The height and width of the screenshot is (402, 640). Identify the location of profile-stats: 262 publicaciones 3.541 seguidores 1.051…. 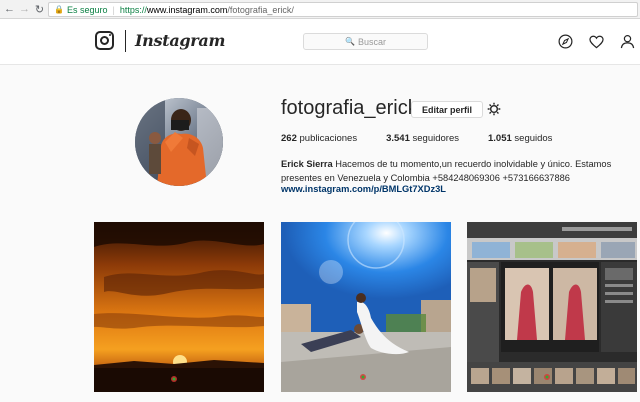
(416, 138).